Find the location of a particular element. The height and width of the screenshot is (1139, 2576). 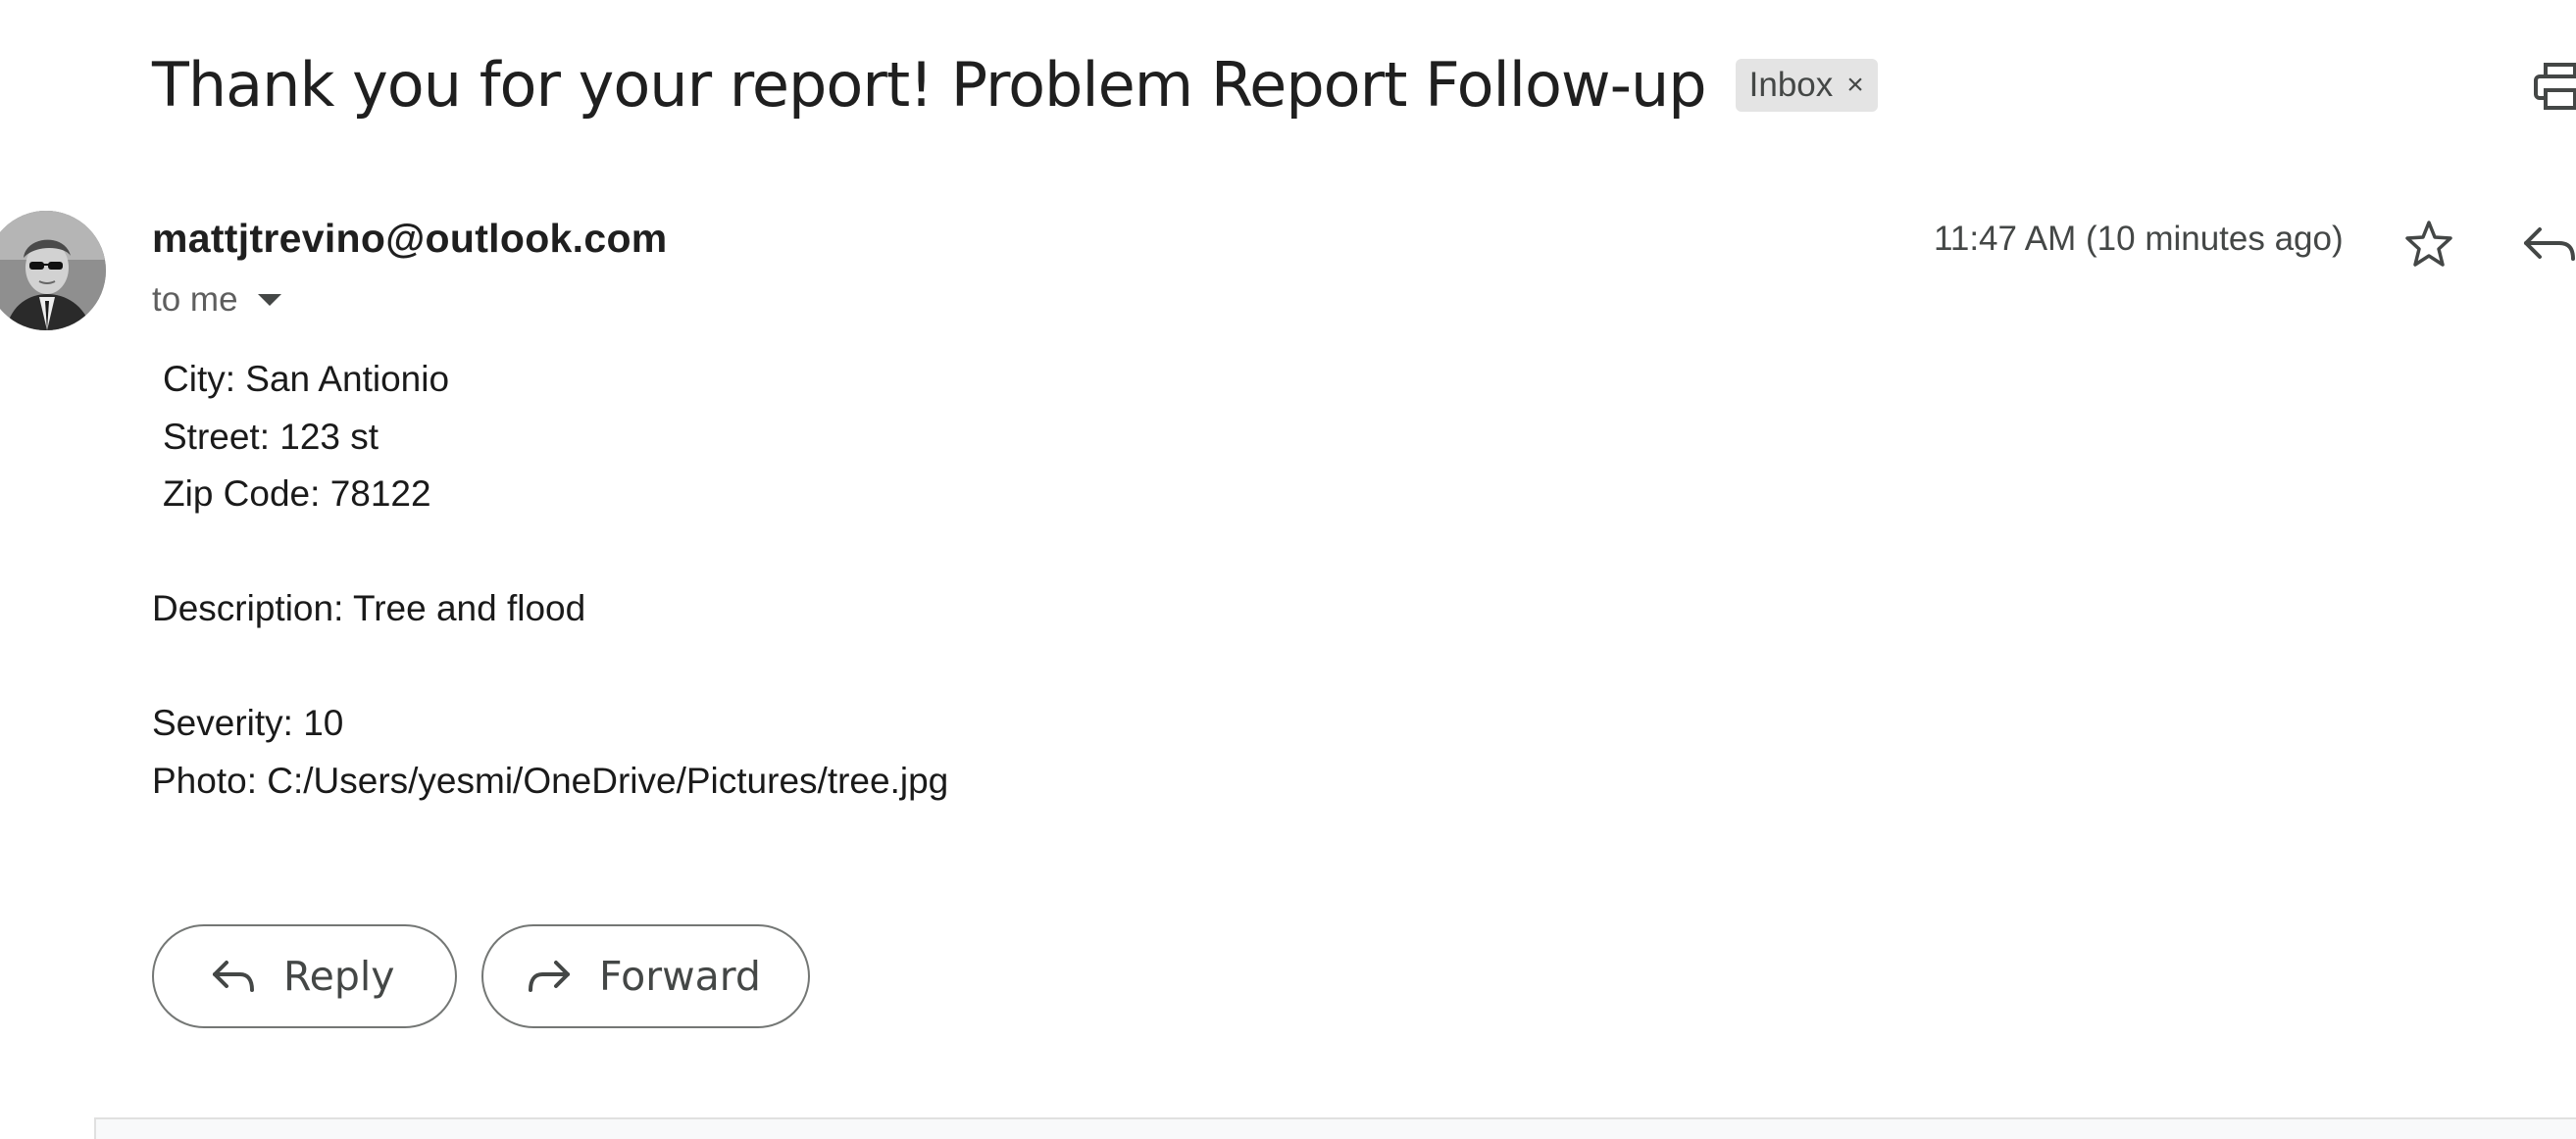

star-icon is located at coordinates (2429, 245).